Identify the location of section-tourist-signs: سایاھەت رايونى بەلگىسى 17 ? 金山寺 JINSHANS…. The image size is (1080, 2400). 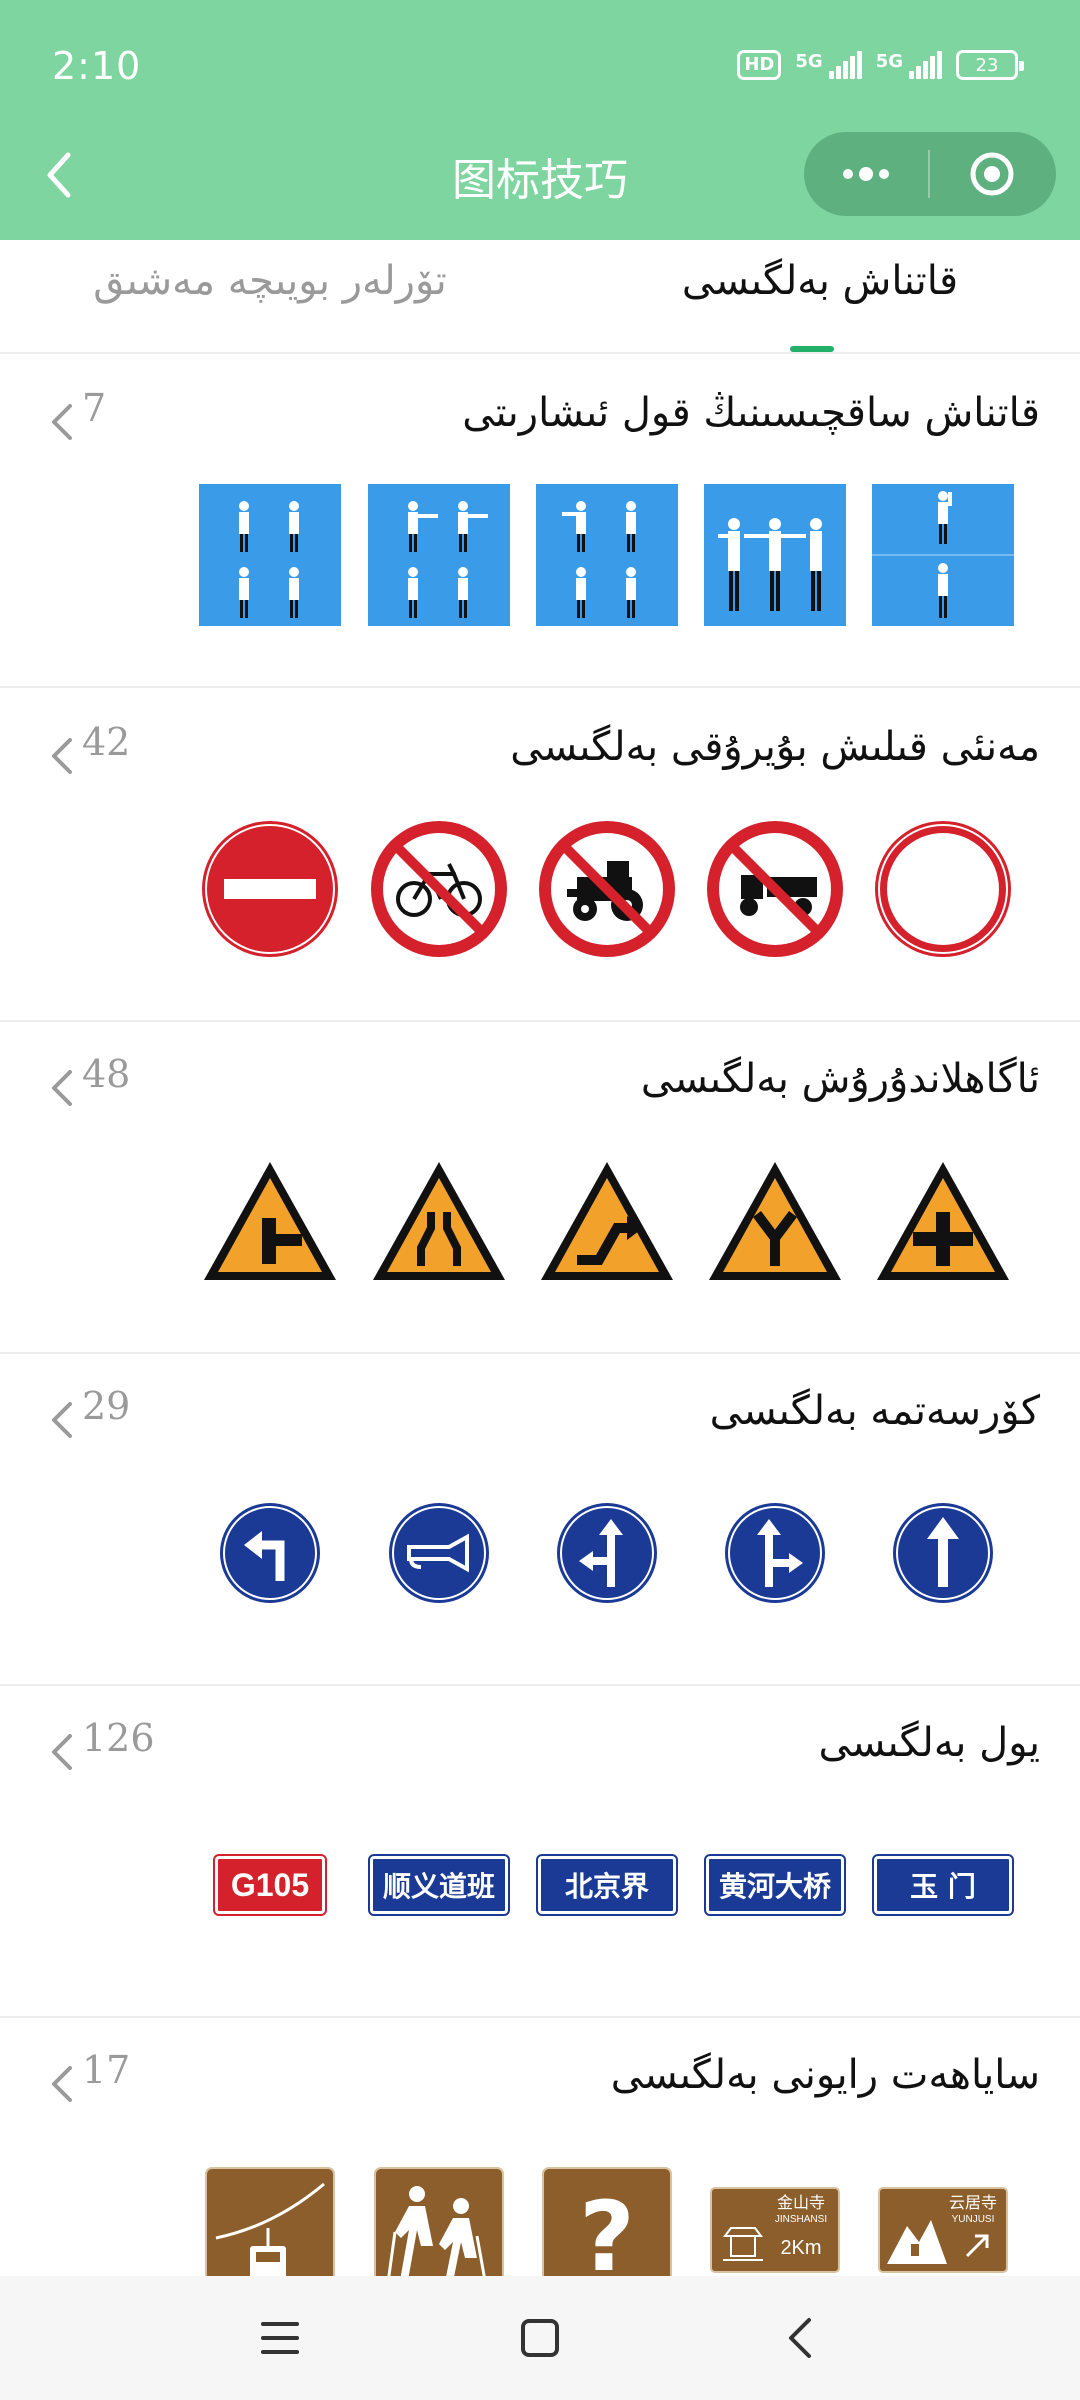
(540, 2147).